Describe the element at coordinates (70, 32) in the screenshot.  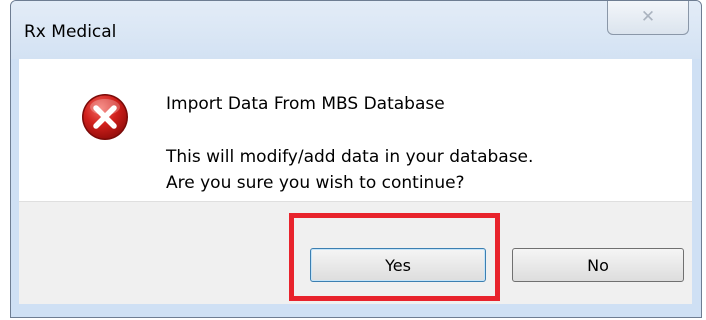
I see `window-title: Rx Medical` at that location.